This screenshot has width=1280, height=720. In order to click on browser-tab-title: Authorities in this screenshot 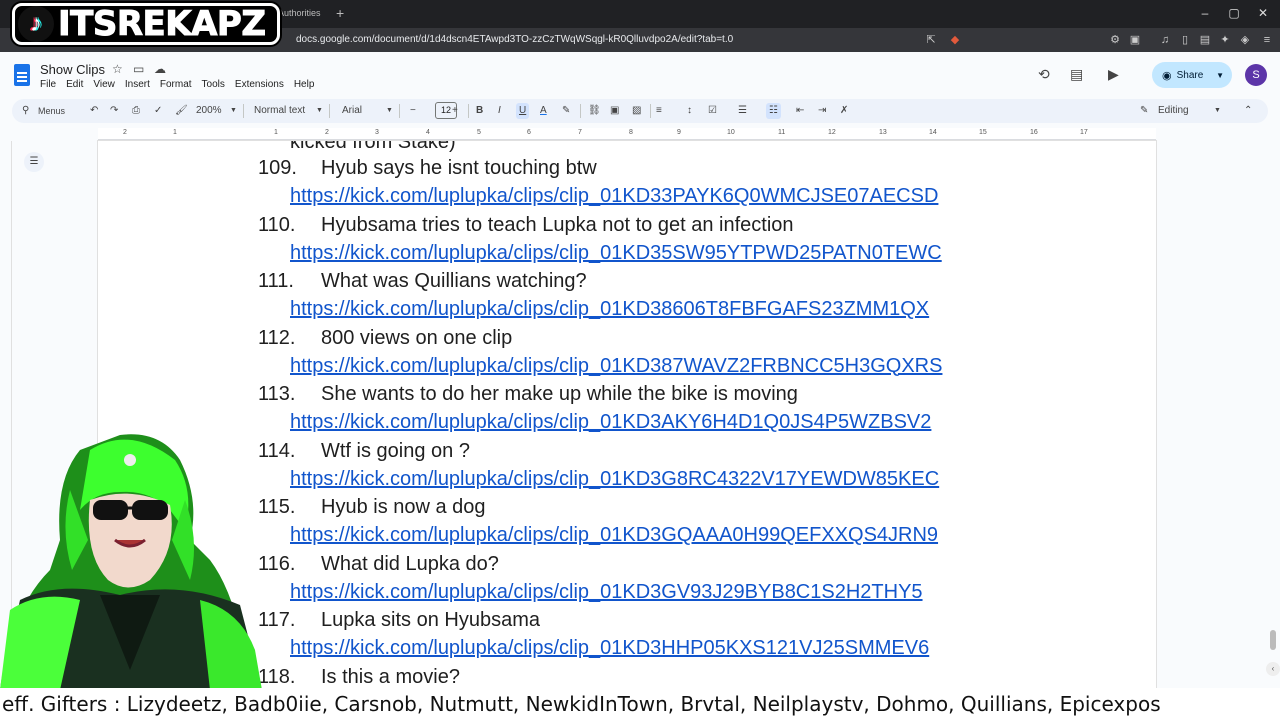, I will do `click(299, 13)`.